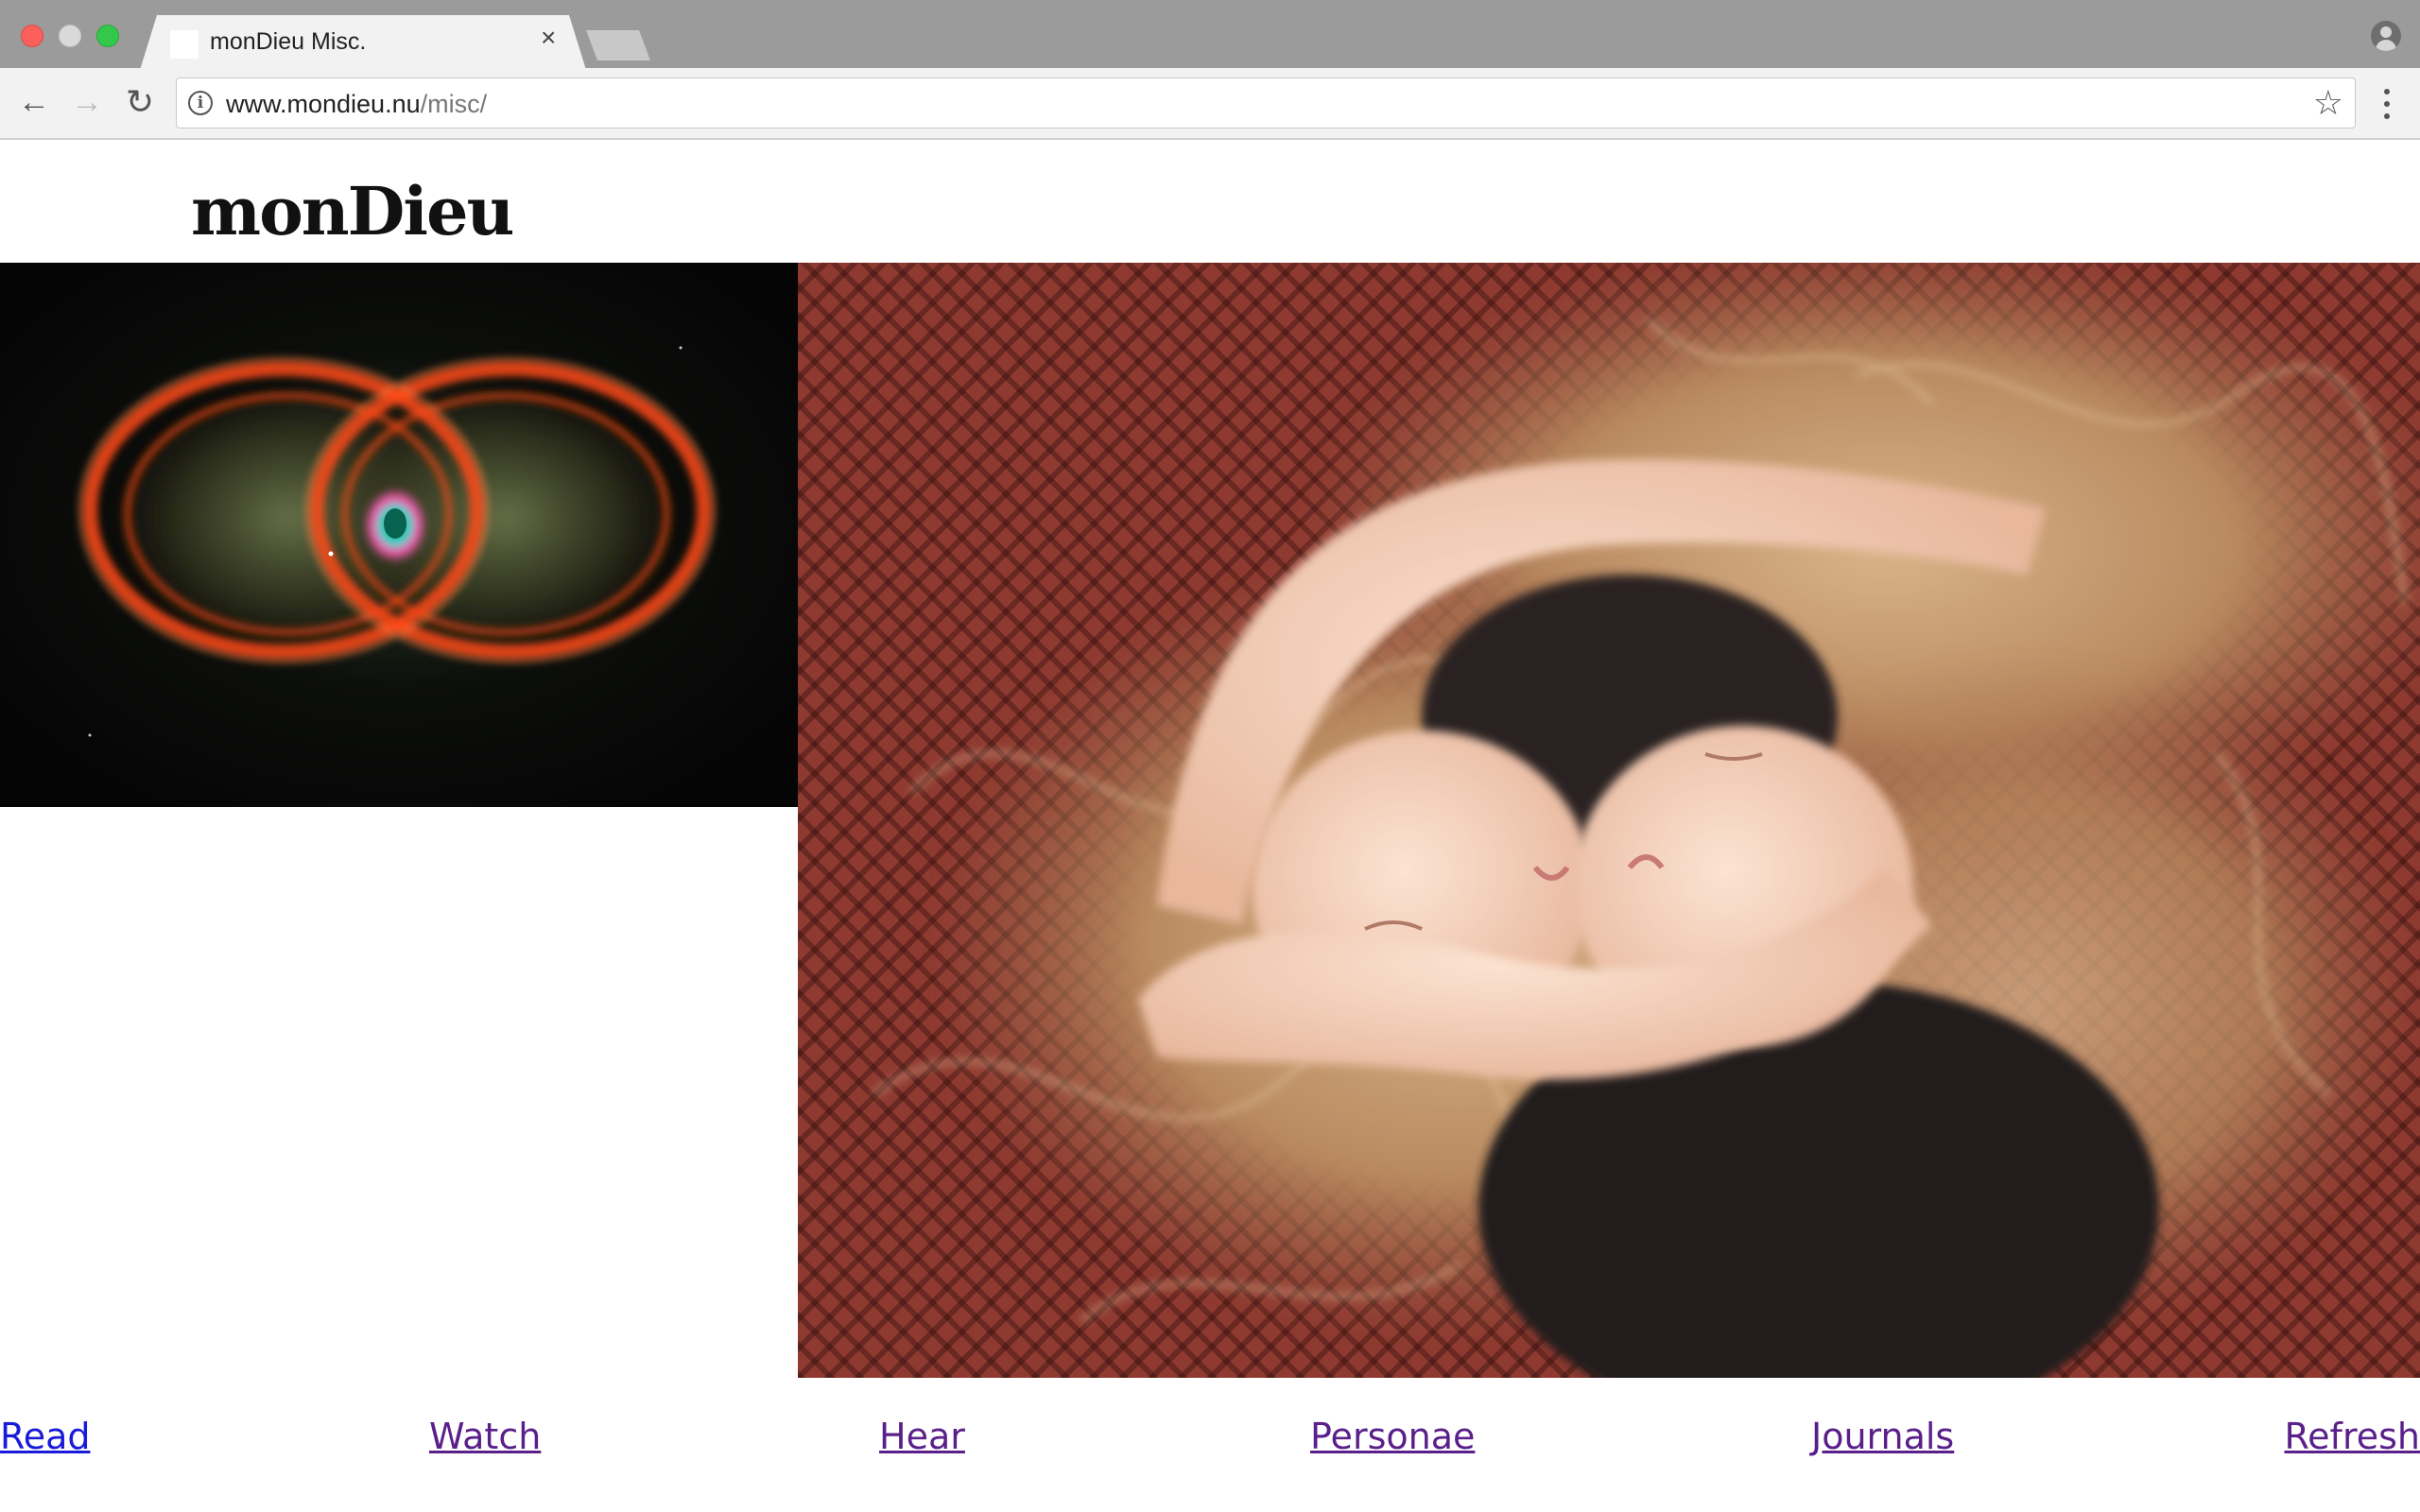 The width and height of the screenshot is (2420, 1512). Describe the element at coordinates (2387, 104) in the screenshot. I see `kebab-menu-icon` at that location.